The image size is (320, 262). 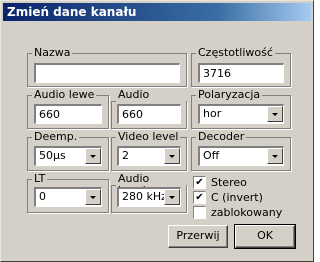 What do you see at coordinates (40, 178) in the screenshot?
I see `lt-label: LT` at bounding box center [40, 178].